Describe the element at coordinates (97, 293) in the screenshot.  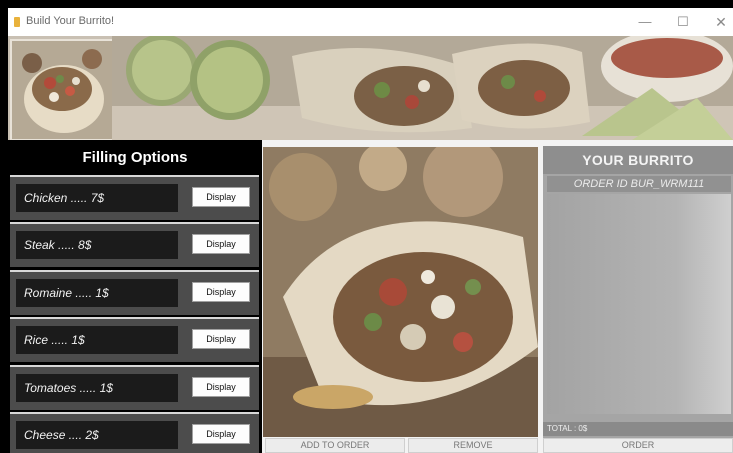
I see `filling-option-label: Romaine ..... 1$` at that location.